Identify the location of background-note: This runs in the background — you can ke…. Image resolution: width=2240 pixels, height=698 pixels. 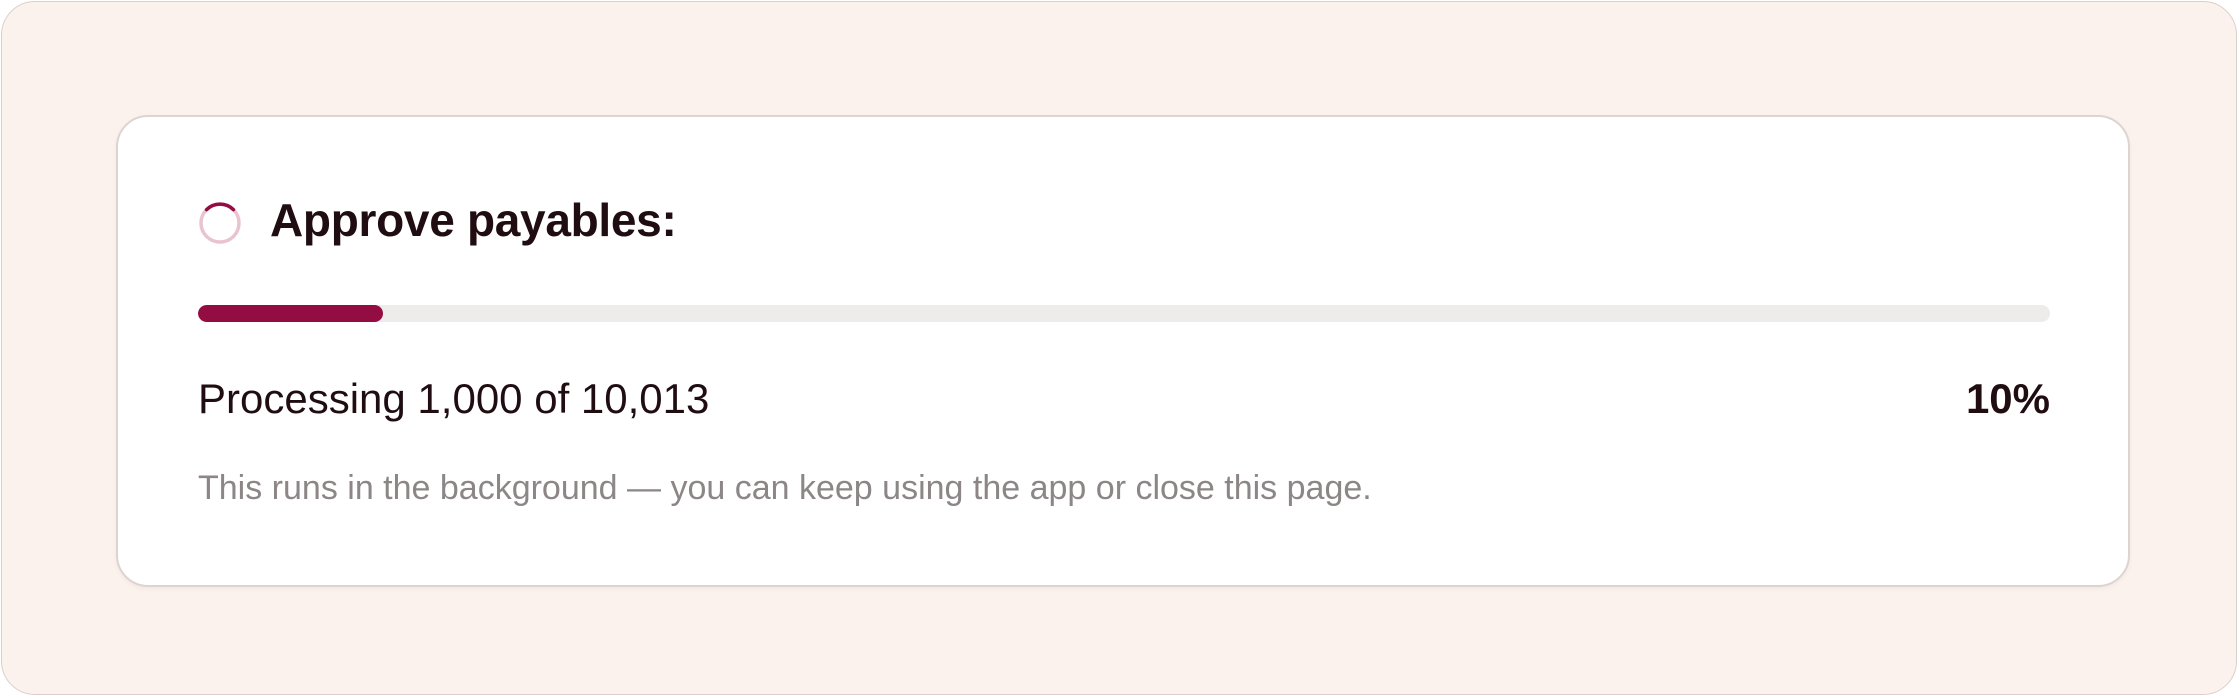
(785, 488).